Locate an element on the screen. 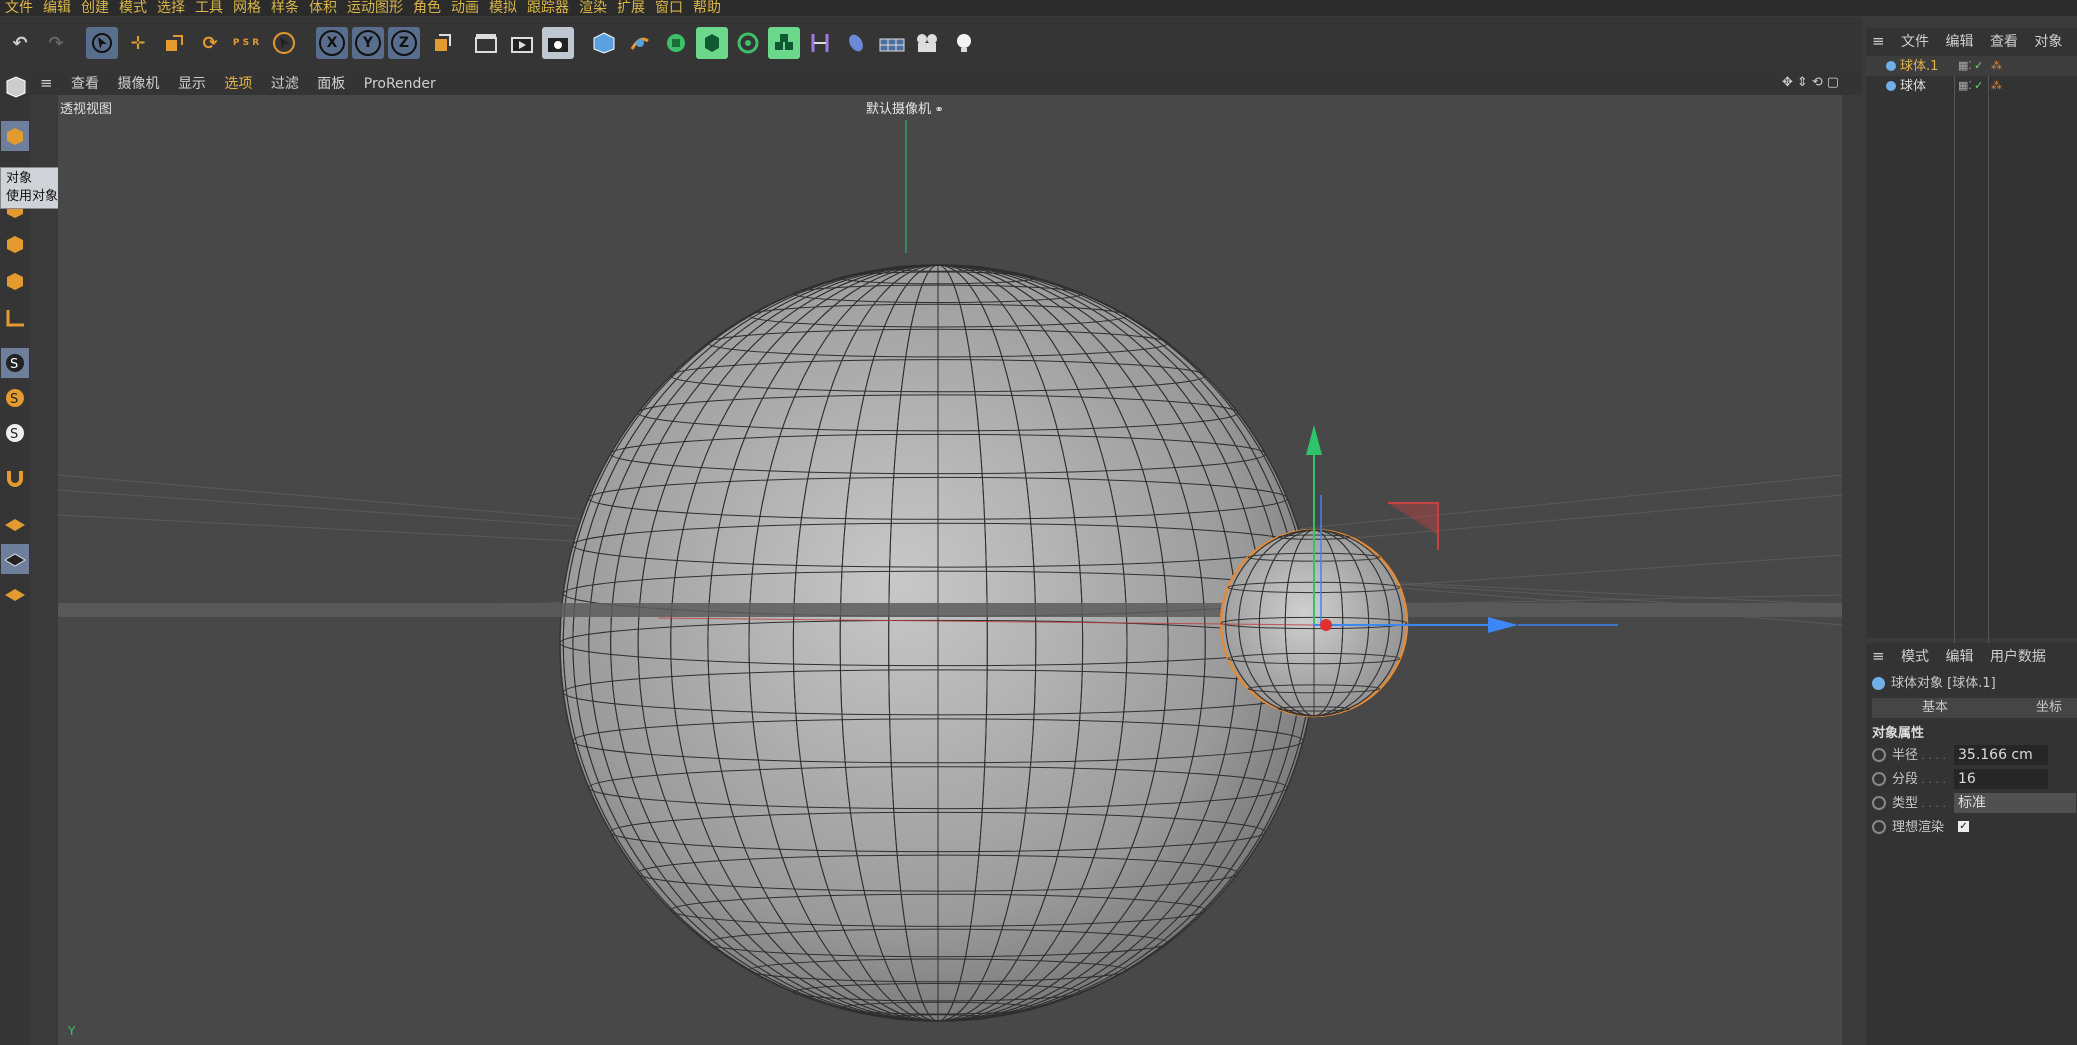  menu-tracker: 跟踪器 is located at coordinates (548, 8).